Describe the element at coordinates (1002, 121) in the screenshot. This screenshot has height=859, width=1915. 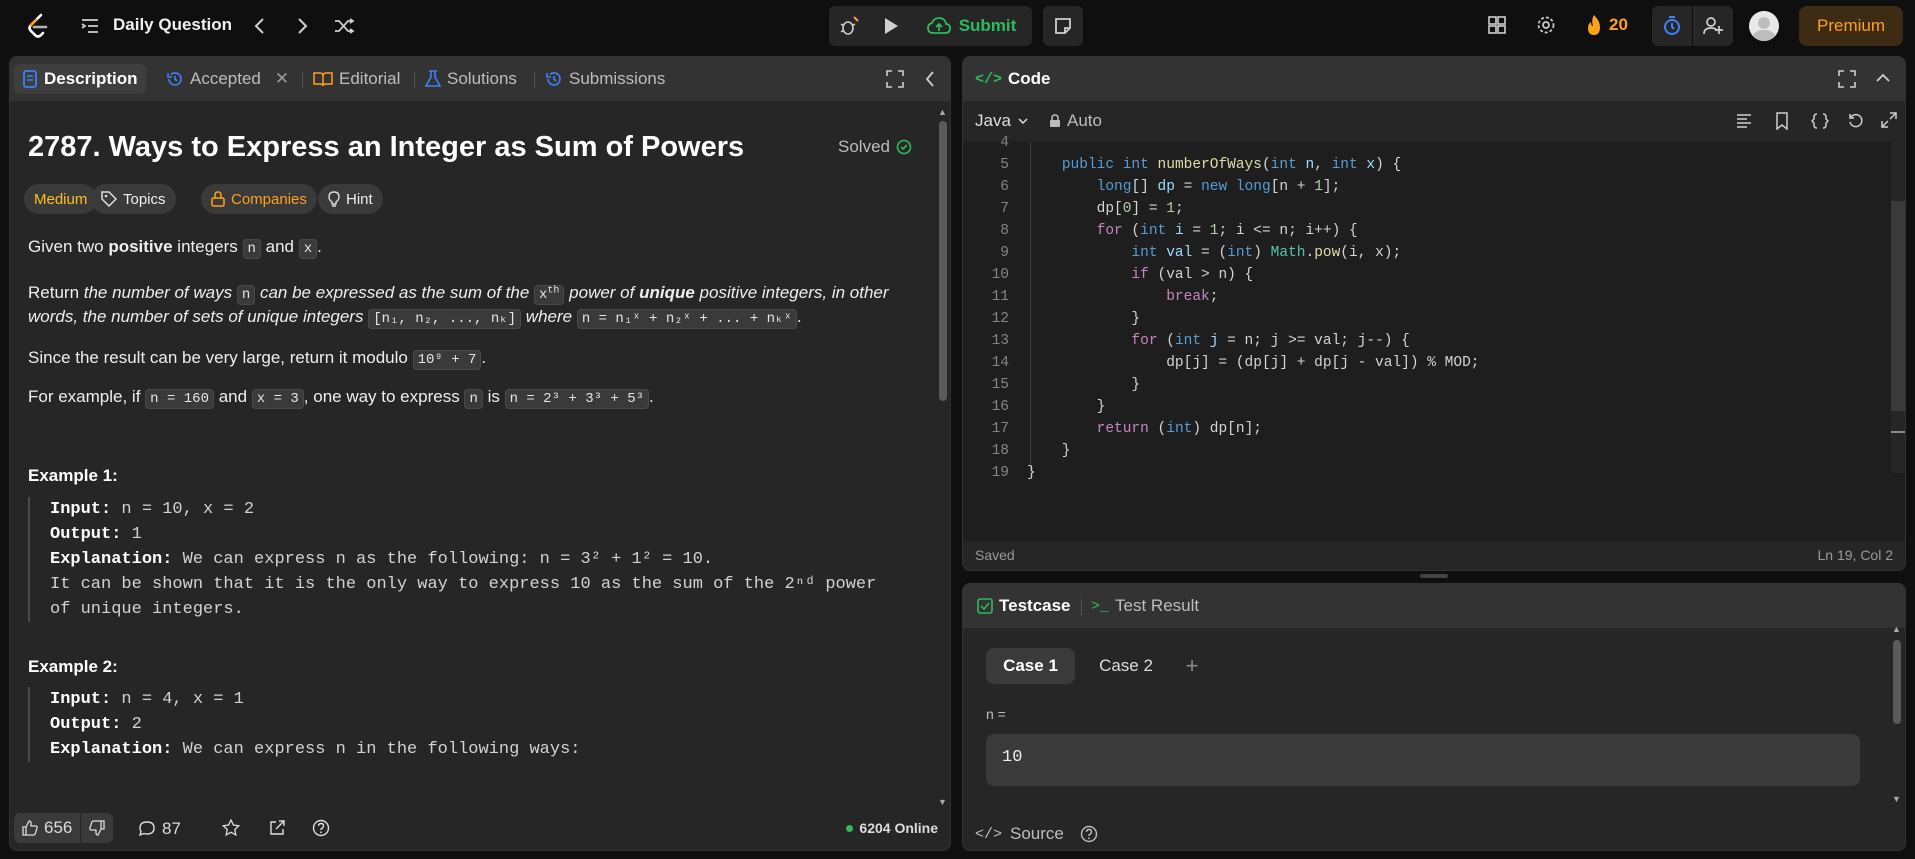
I see `language-select: Java` at that location.